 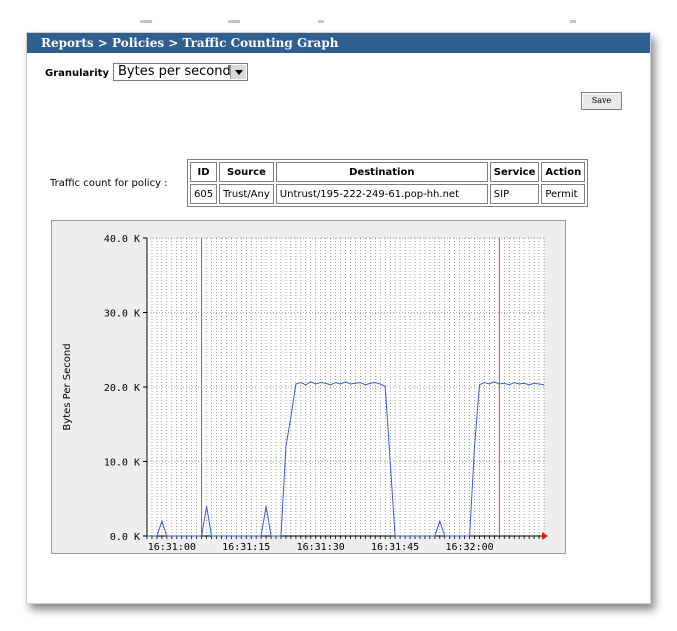 I want to click on chevron-down-icon, so click(x=238, y=72).